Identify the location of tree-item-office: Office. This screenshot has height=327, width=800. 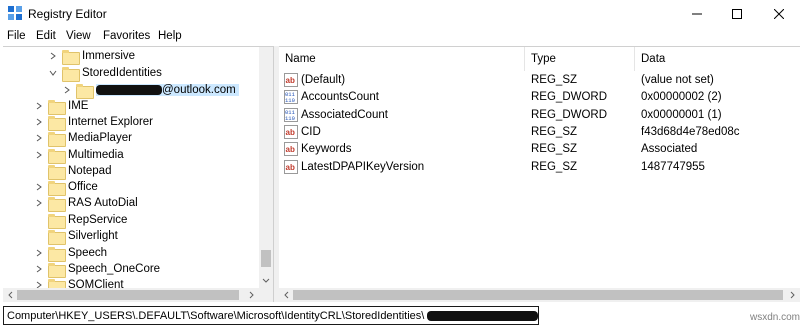
(65, 187).